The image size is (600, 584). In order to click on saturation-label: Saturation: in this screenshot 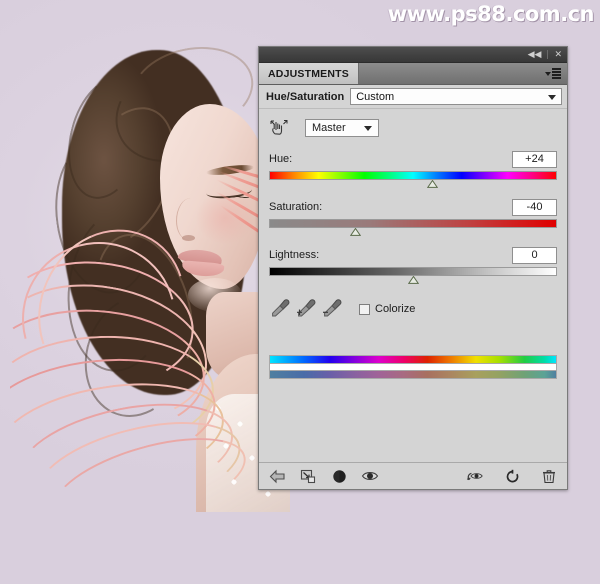, I will do `click(296, 207)`.